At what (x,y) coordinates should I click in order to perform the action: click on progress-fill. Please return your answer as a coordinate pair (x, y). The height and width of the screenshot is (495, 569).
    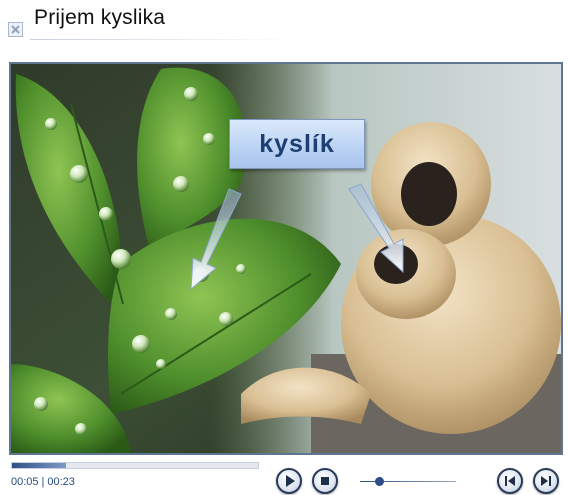
    Looking at the image, I should click on (39, 465).